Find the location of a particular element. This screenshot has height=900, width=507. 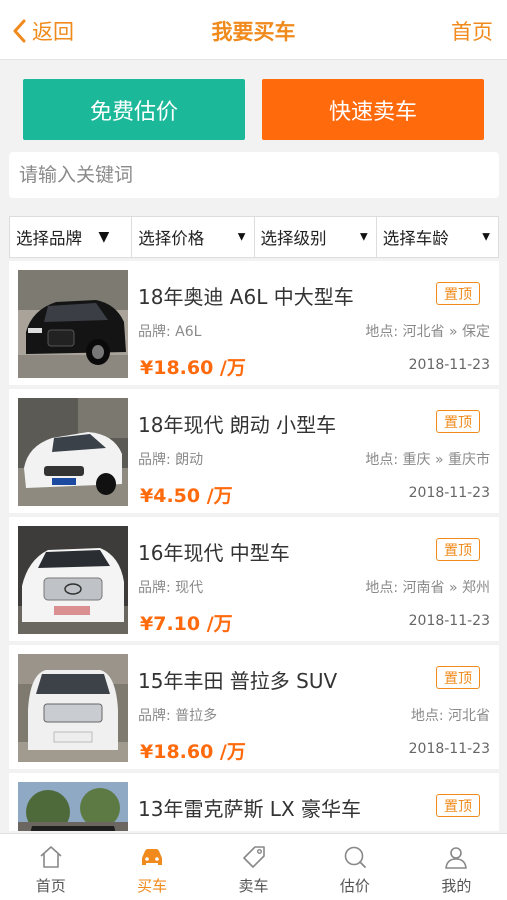

listing-location: 地点: 河南省 » 郑州 is located at coordinates (427, 588).